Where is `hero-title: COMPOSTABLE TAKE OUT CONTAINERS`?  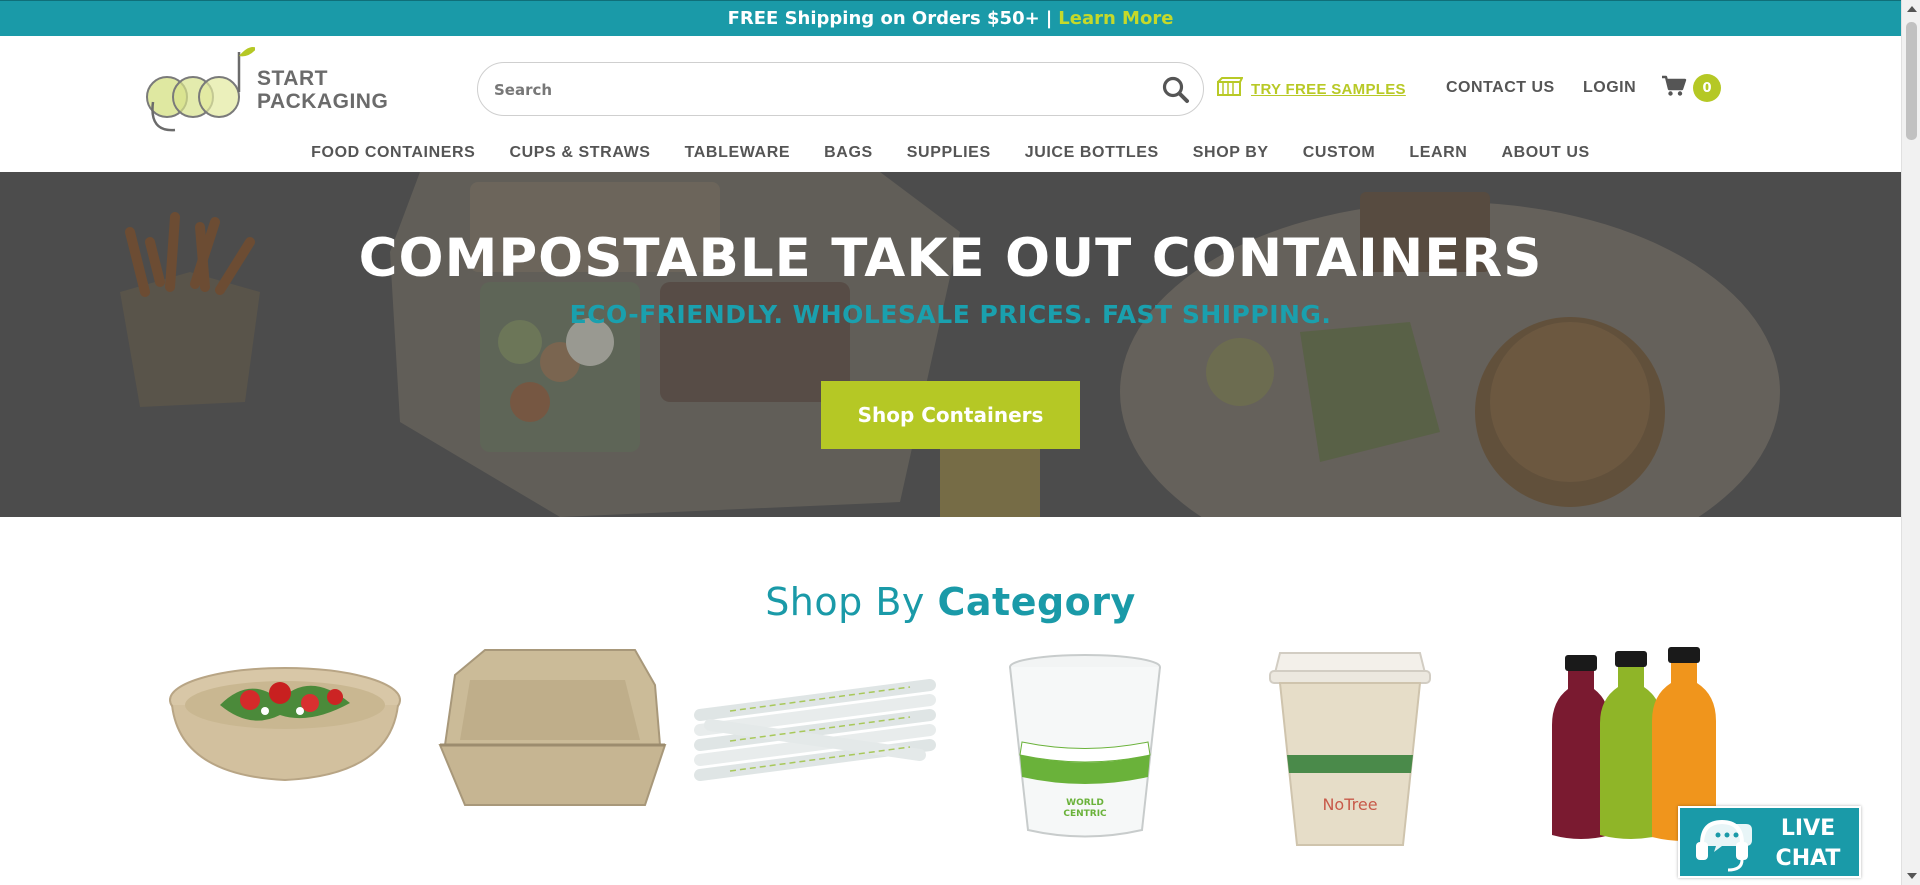 hero-title: COMPOSTABLE TAKE OUT CONTAINERS is located at coordinates (950, 258).